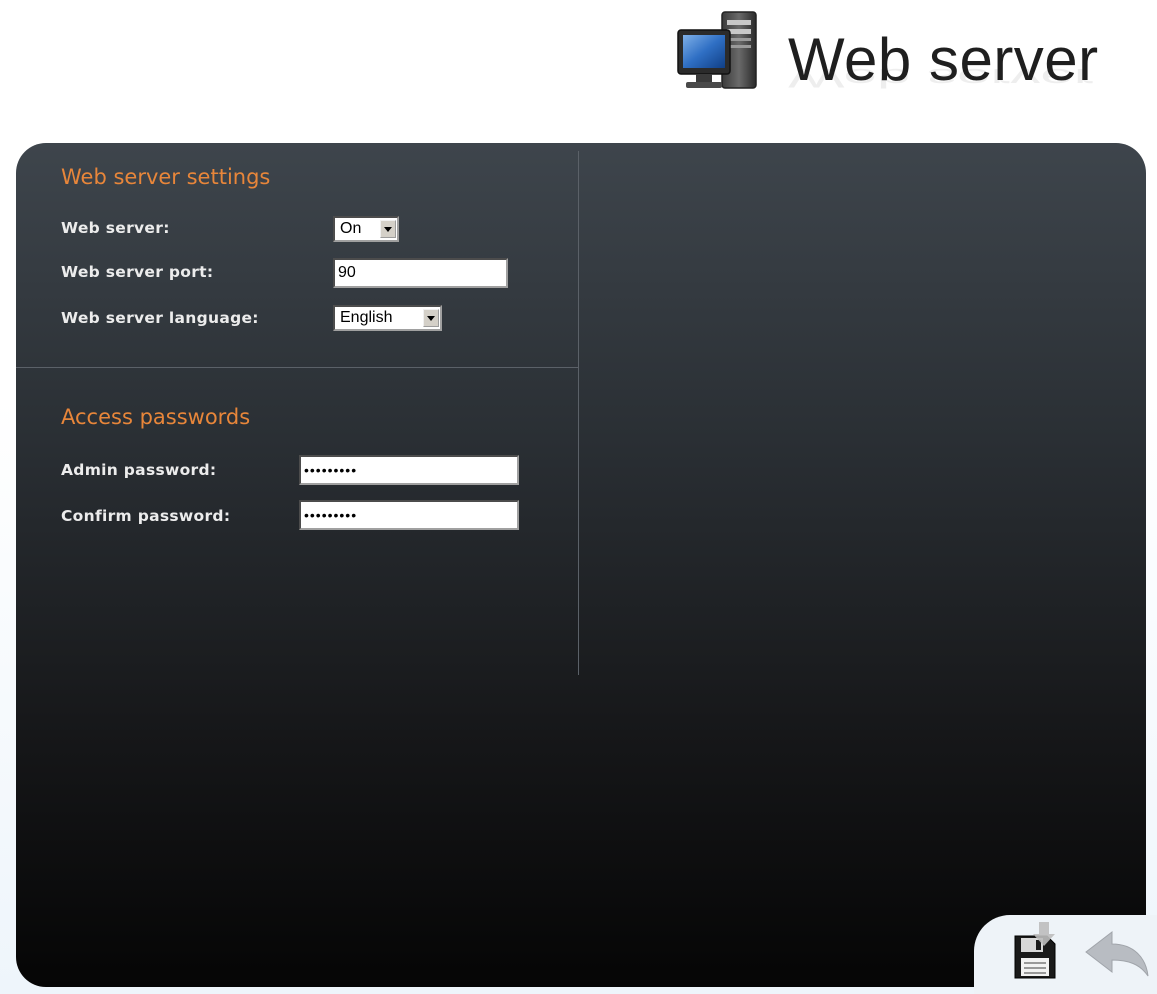  I want to click on web-server-select-value: On, so click(351, 228).